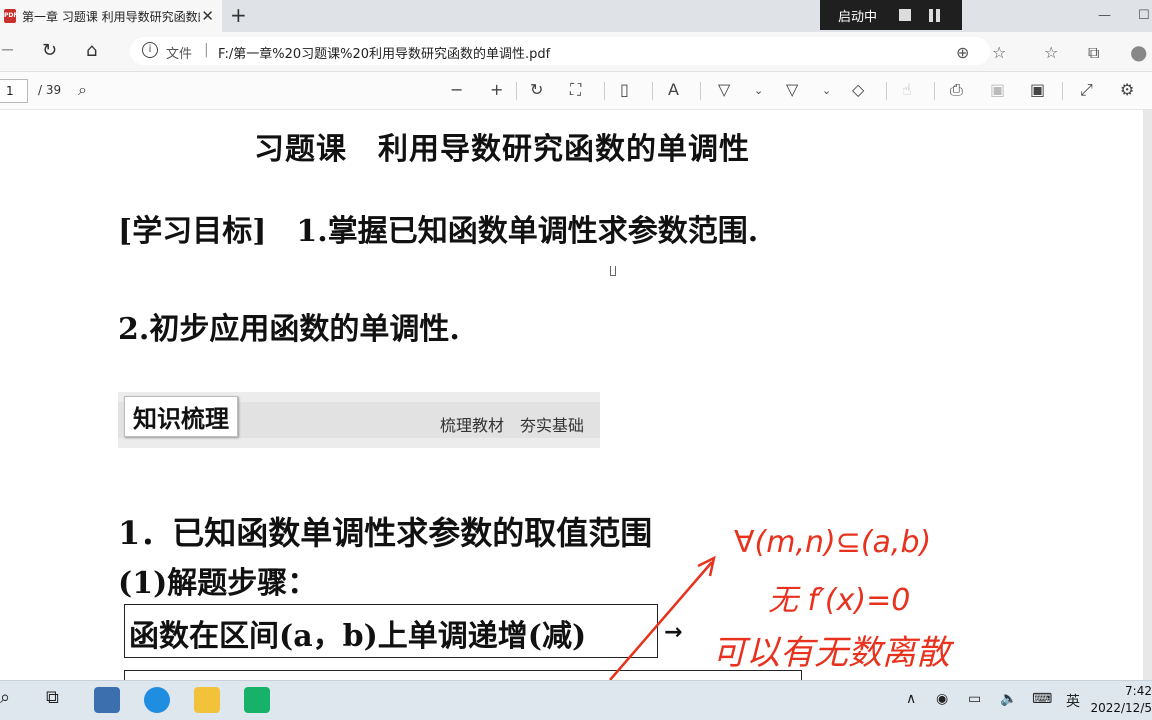 The height and width of the screenshot is (720, 1152). What do you see at coordinates (724, 89) in the screenshot?
I see `draw-icon: ▽` at bounding box center [724, 89].